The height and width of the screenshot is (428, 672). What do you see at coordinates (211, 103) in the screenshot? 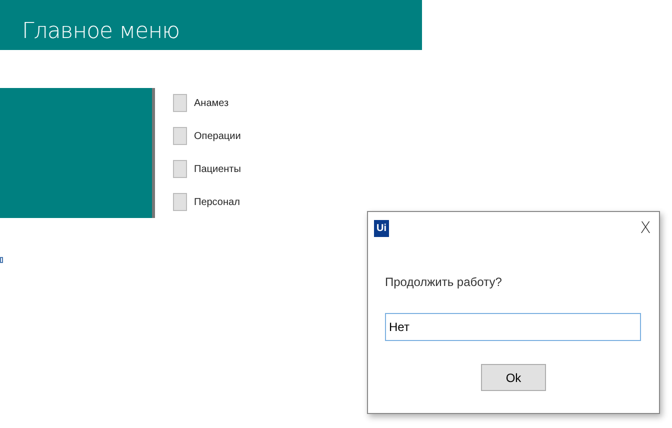
I see `checkbox-label: Анамез` at bounding box center [211, 103].